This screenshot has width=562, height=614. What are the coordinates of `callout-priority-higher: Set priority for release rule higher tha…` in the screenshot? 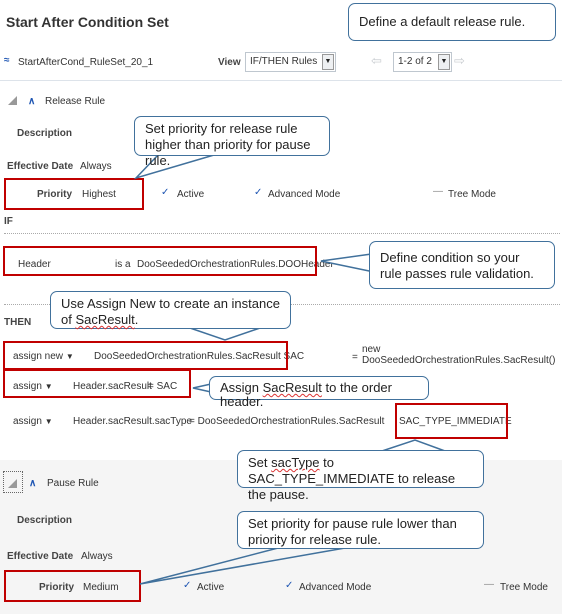 It's located at (232, 142).